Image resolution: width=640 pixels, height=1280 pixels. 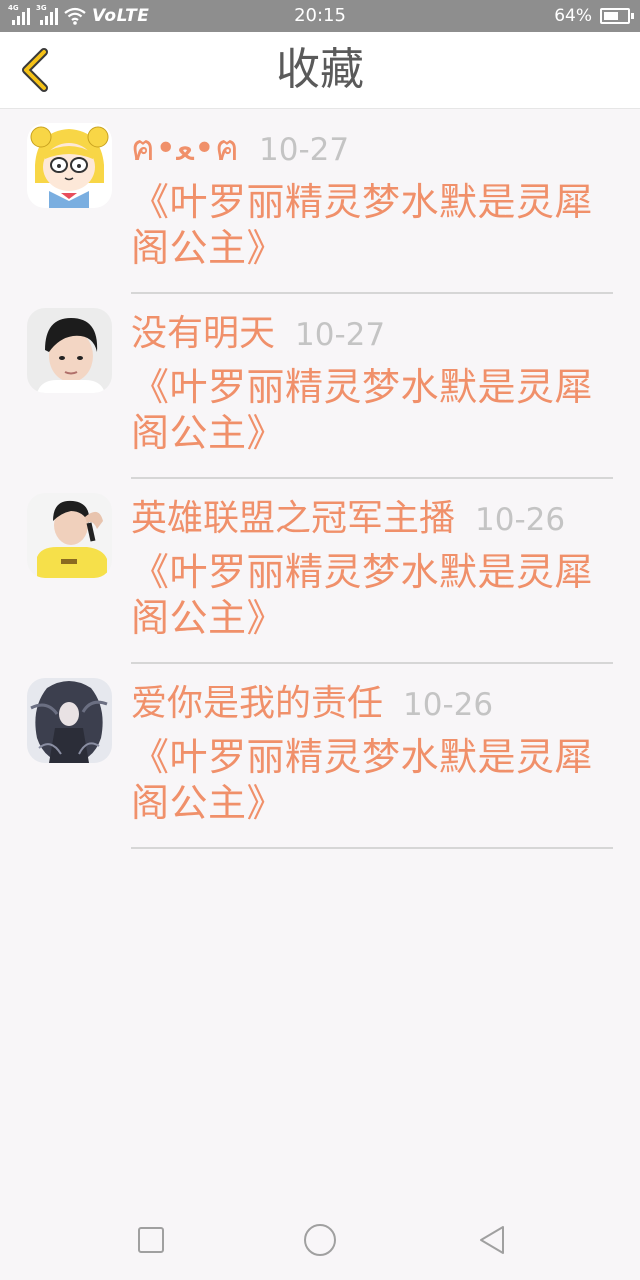 I want to click on list-item: ฅ•ﻌ•ฅ 10-27 《叶罗丽精灵梦水默是灵犀阁公主》, so click(x=320, y=201).